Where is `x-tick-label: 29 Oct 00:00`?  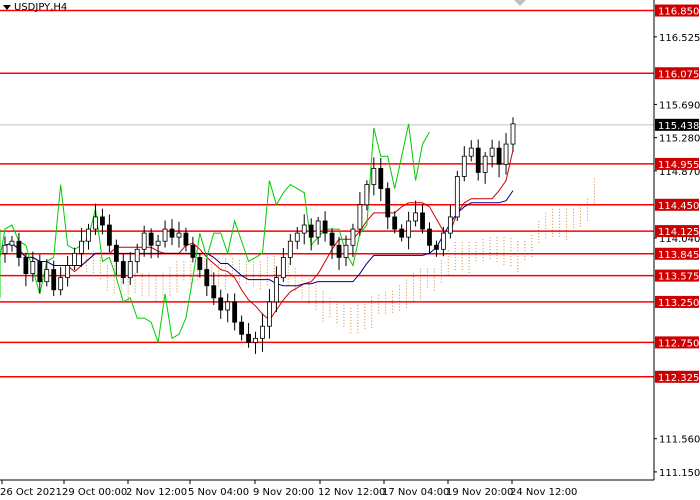 x-tick-label: 29 Oct 00:00 is located at coordinates (94, 492).